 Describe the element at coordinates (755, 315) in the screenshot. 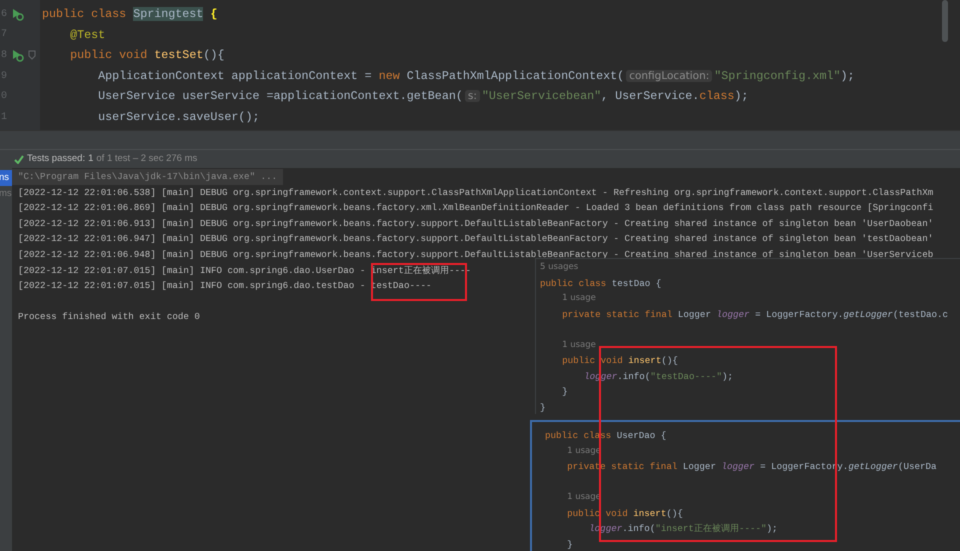

I see `code-line: private static final Logger logger = LoggerFactory.getLogger(testDao.c` at that location.